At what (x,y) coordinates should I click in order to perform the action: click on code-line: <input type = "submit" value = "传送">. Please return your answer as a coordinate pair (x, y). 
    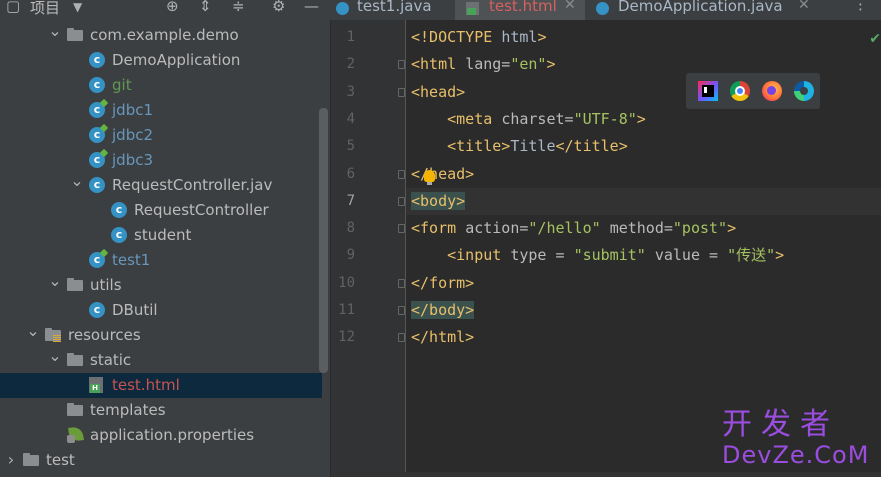
    Looking at the image, I should click on (597, 255).